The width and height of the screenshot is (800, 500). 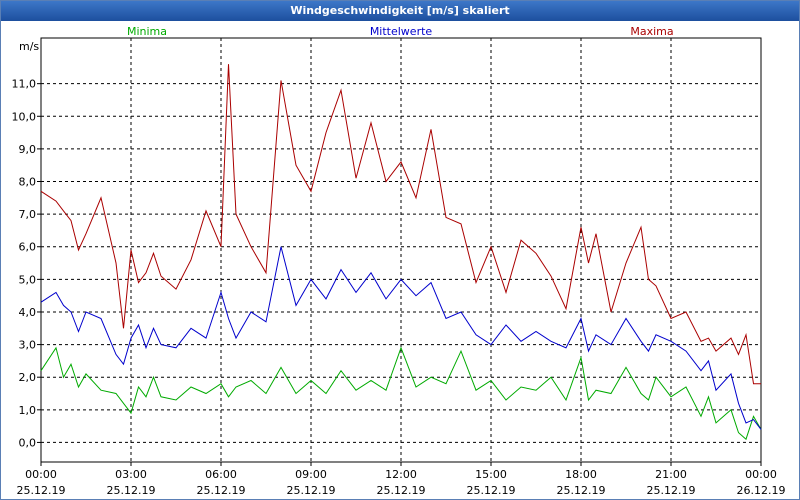 What do you see at coordinates (311, 474) in the screenshot?
I see `x-tick-time-label: 09:00` at bounding box center [311, 474].